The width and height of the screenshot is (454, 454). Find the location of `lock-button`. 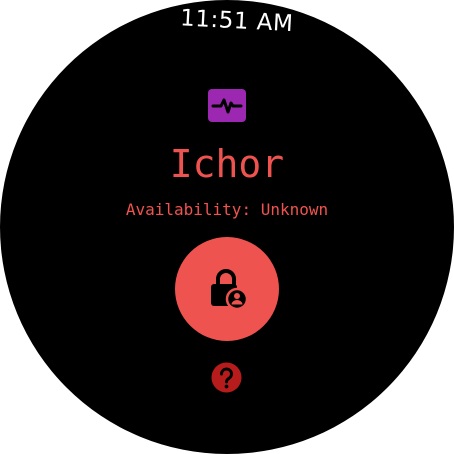

lock-button is located at coordinates (227, 289).